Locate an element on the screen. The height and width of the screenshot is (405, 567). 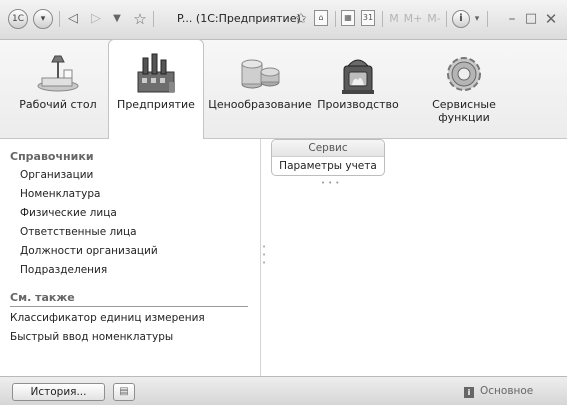
memory-m-icon: M is located at coordinates (394, 19).